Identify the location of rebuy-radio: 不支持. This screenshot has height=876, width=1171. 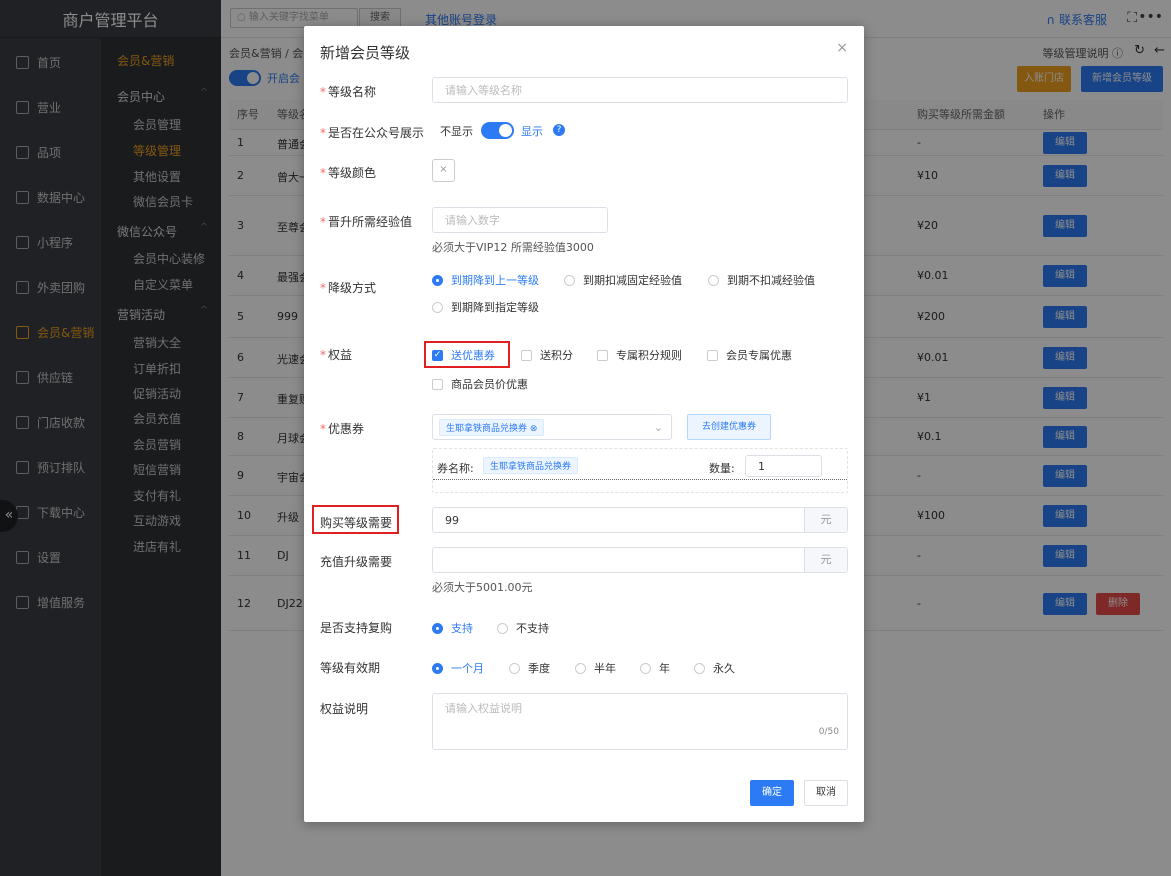
(523, 628).